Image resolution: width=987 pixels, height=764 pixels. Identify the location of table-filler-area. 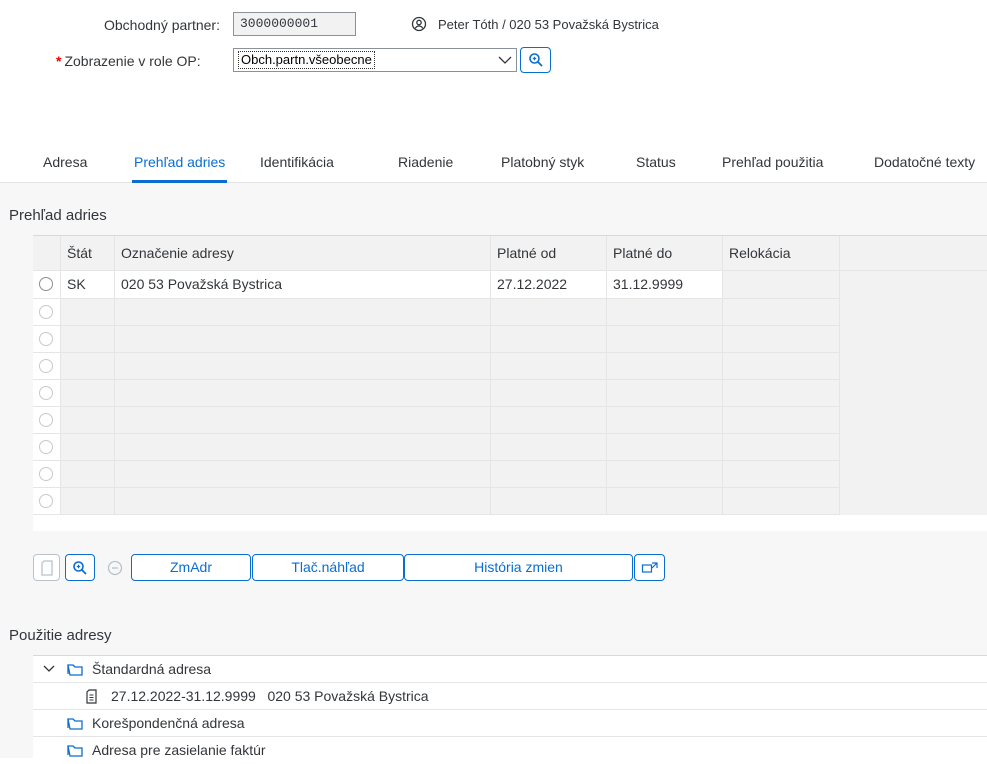
(913, 393).